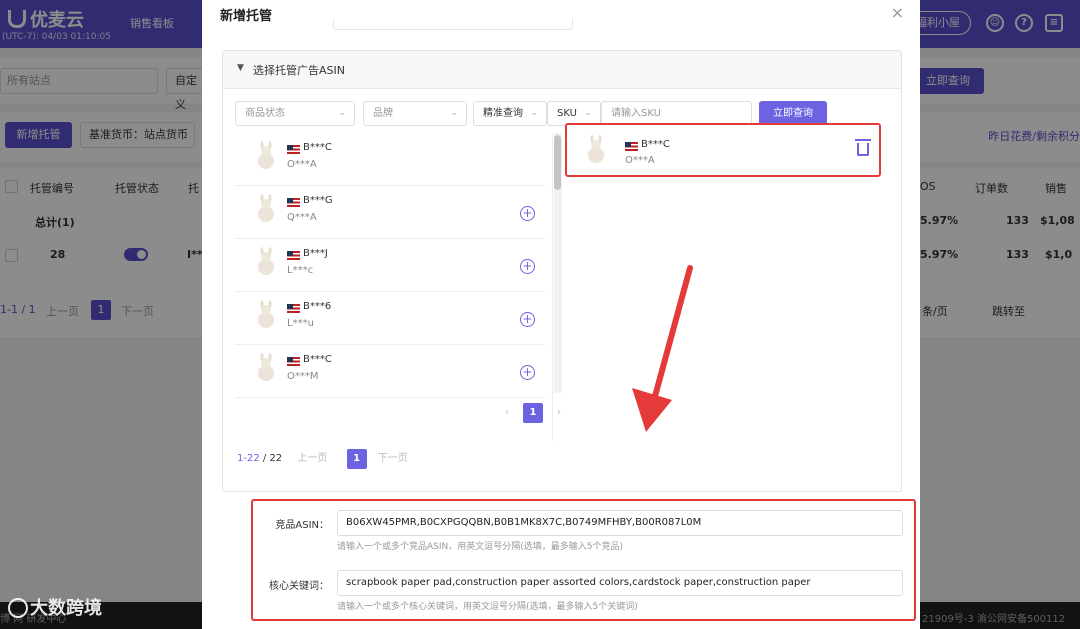 This screenshot has height=629, width=1080. What do you see at coordinates (723, 150) in the screenshot?
I see `selected-asin-card: B***C O***A` at bounding box center [723, 150].